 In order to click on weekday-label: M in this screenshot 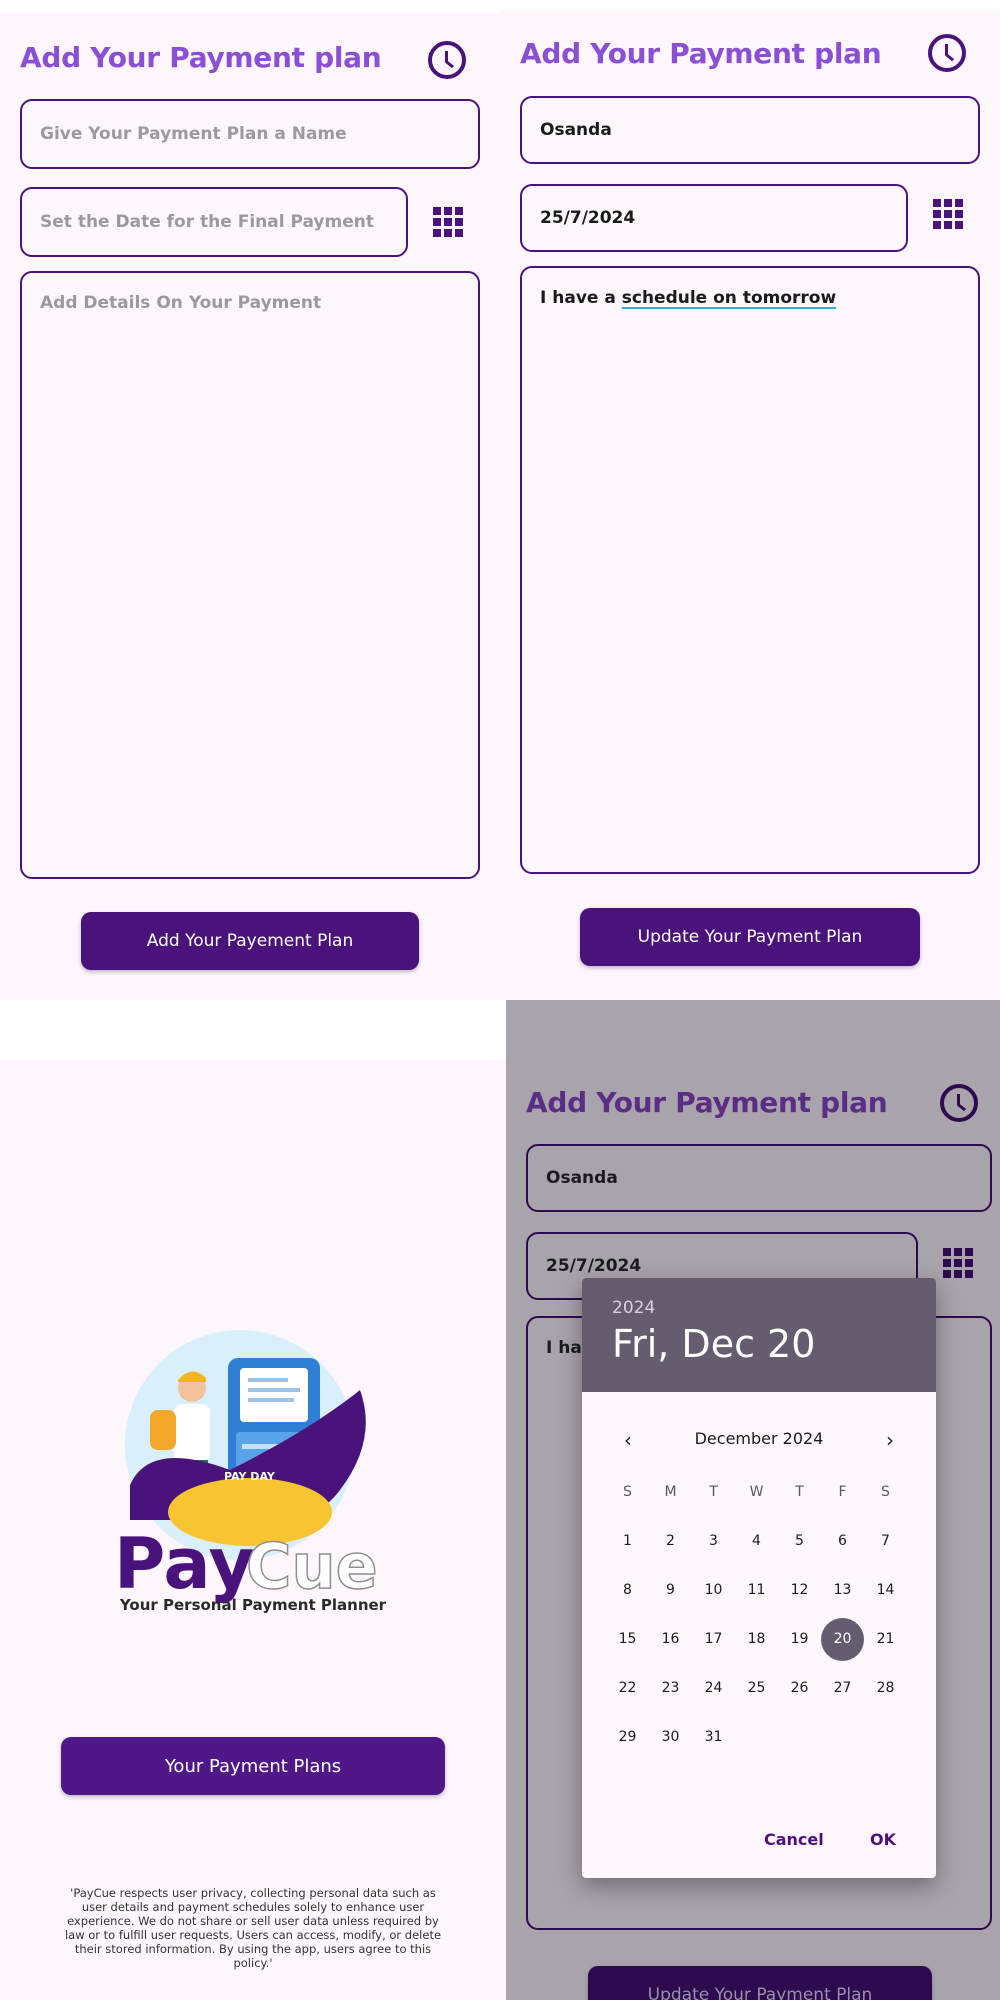, I will do `click(670, 1492)`.